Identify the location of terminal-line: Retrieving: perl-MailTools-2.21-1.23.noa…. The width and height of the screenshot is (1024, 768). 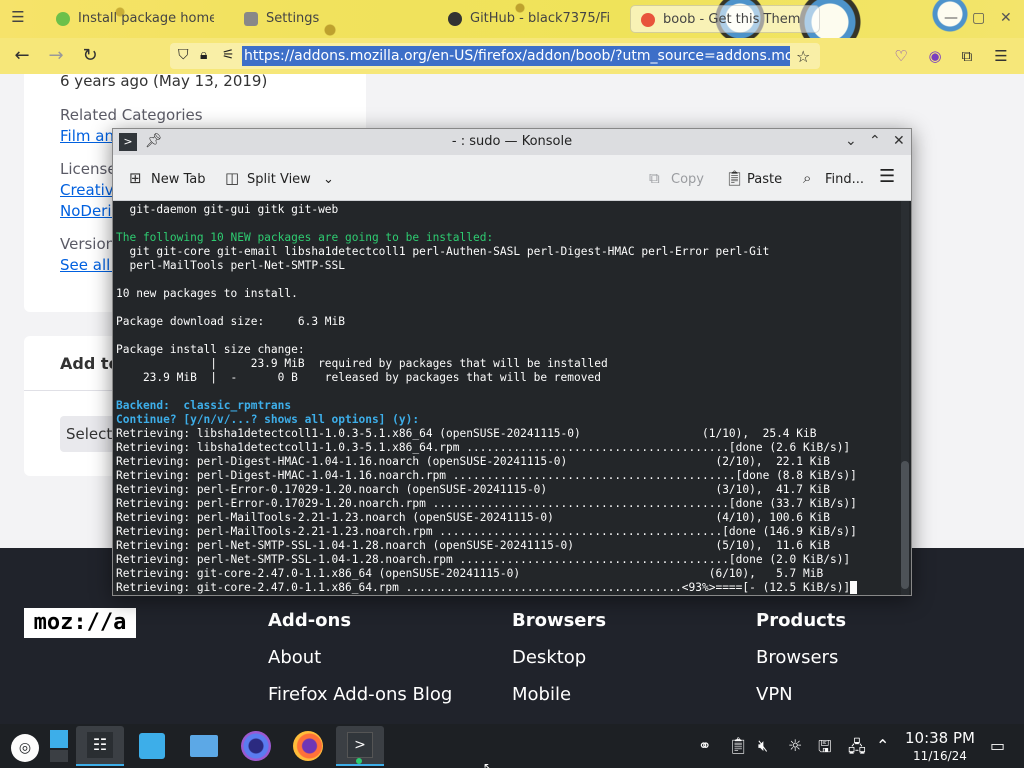
(473, 517).